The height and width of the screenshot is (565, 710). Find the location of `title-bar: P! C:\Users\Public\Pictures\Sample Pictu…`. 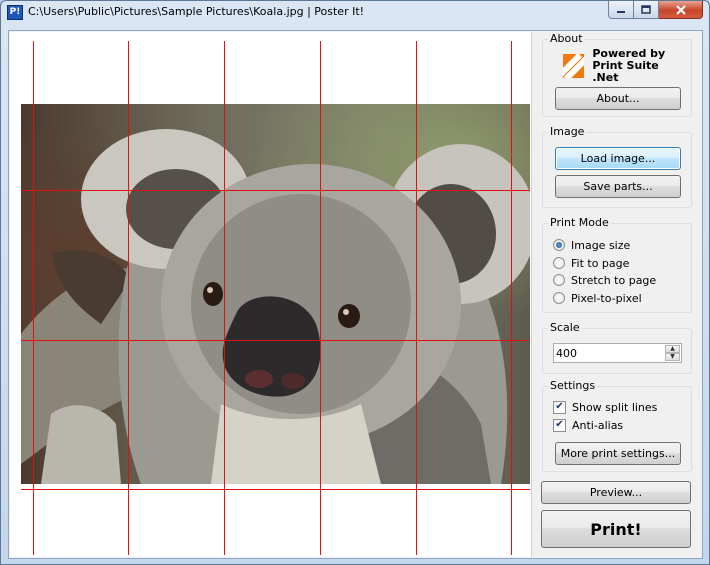

title-bar: P! C:\Users\Public\Pictures\Sample Pictu… is located at coordinates (355, 12).